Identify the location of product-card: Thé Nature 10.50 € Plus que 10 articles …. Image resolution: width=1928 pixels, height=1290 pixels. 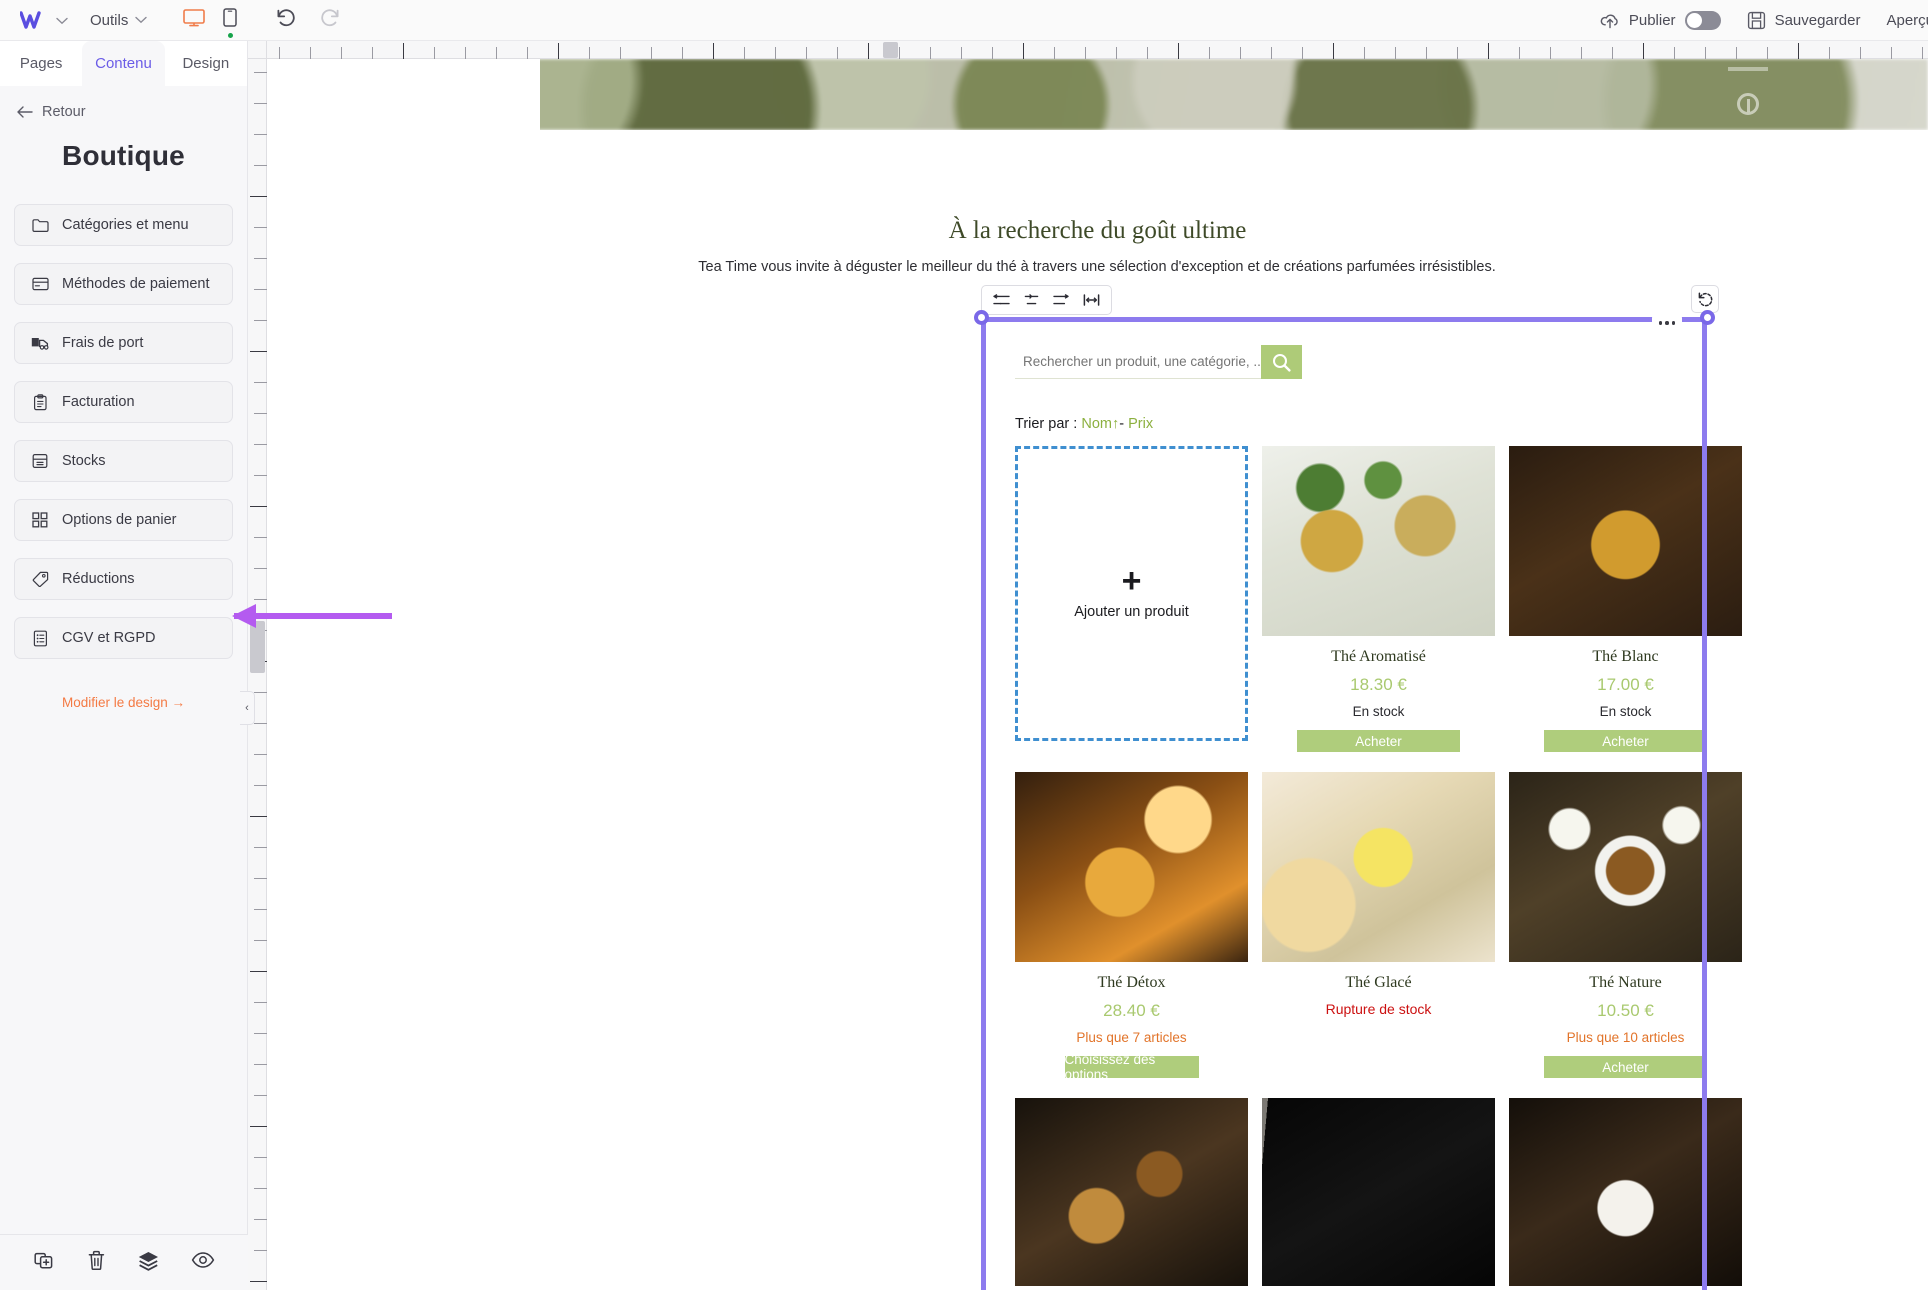
(1625, 925).